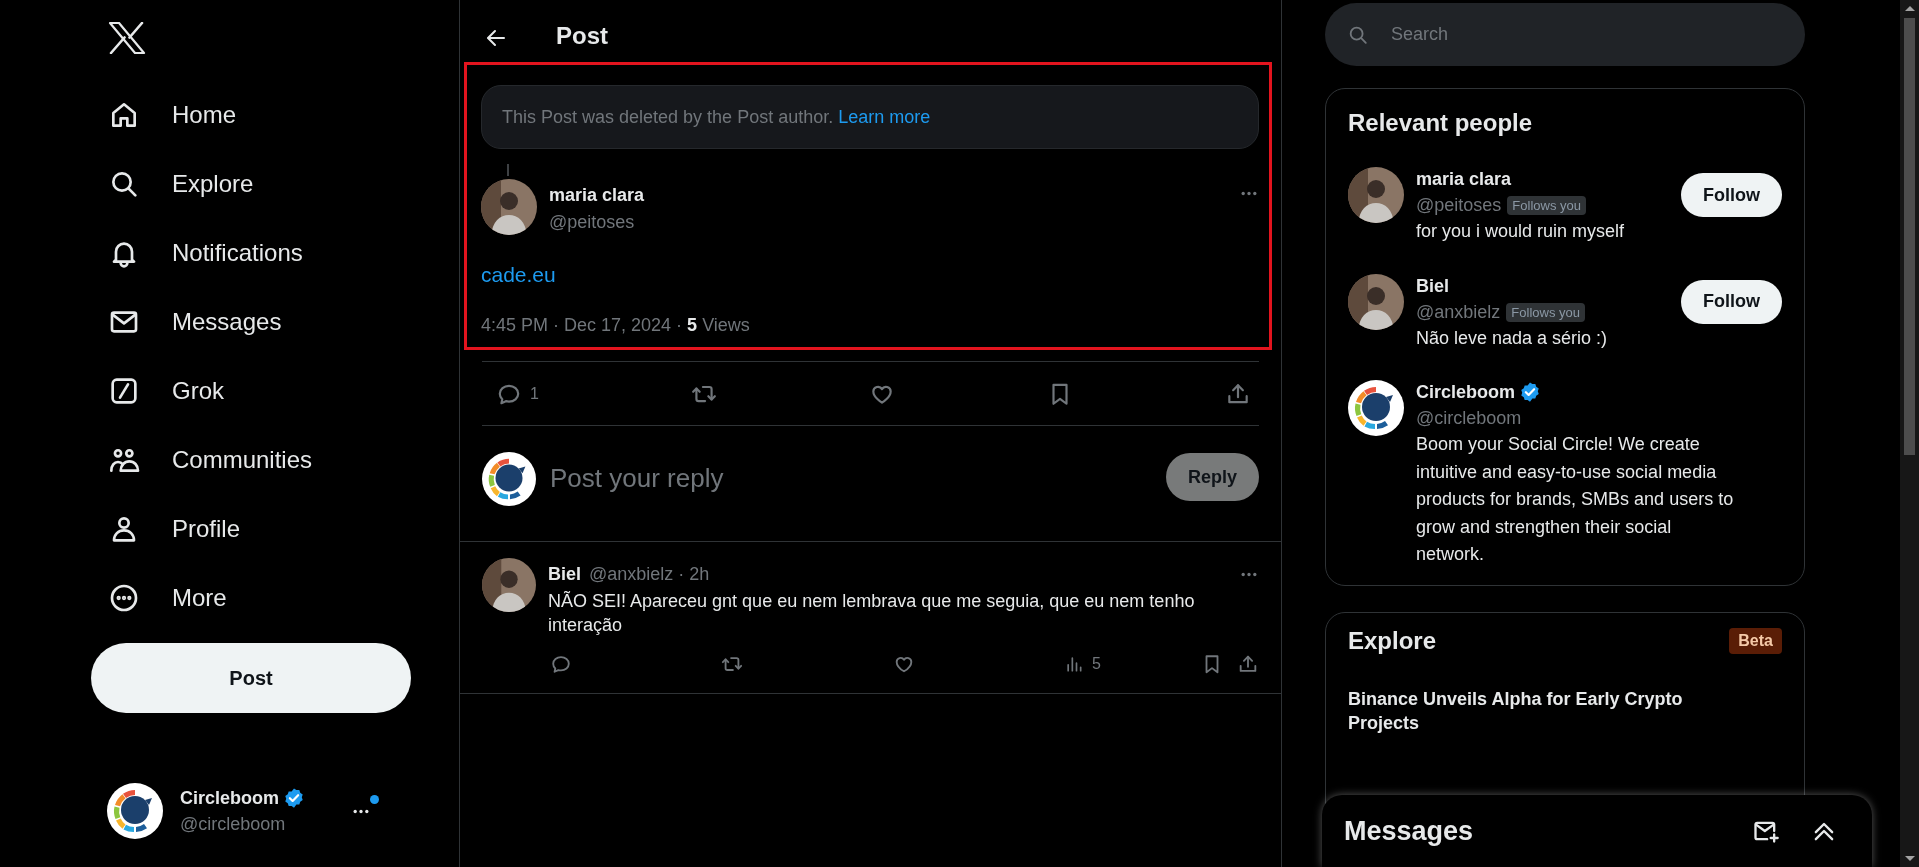 Image resolution: width=1919 pixels, height=867 pixels. Describe the element at coordinates (1074, 664) in the screenshot. I see `bar-chart-icon` at that location.